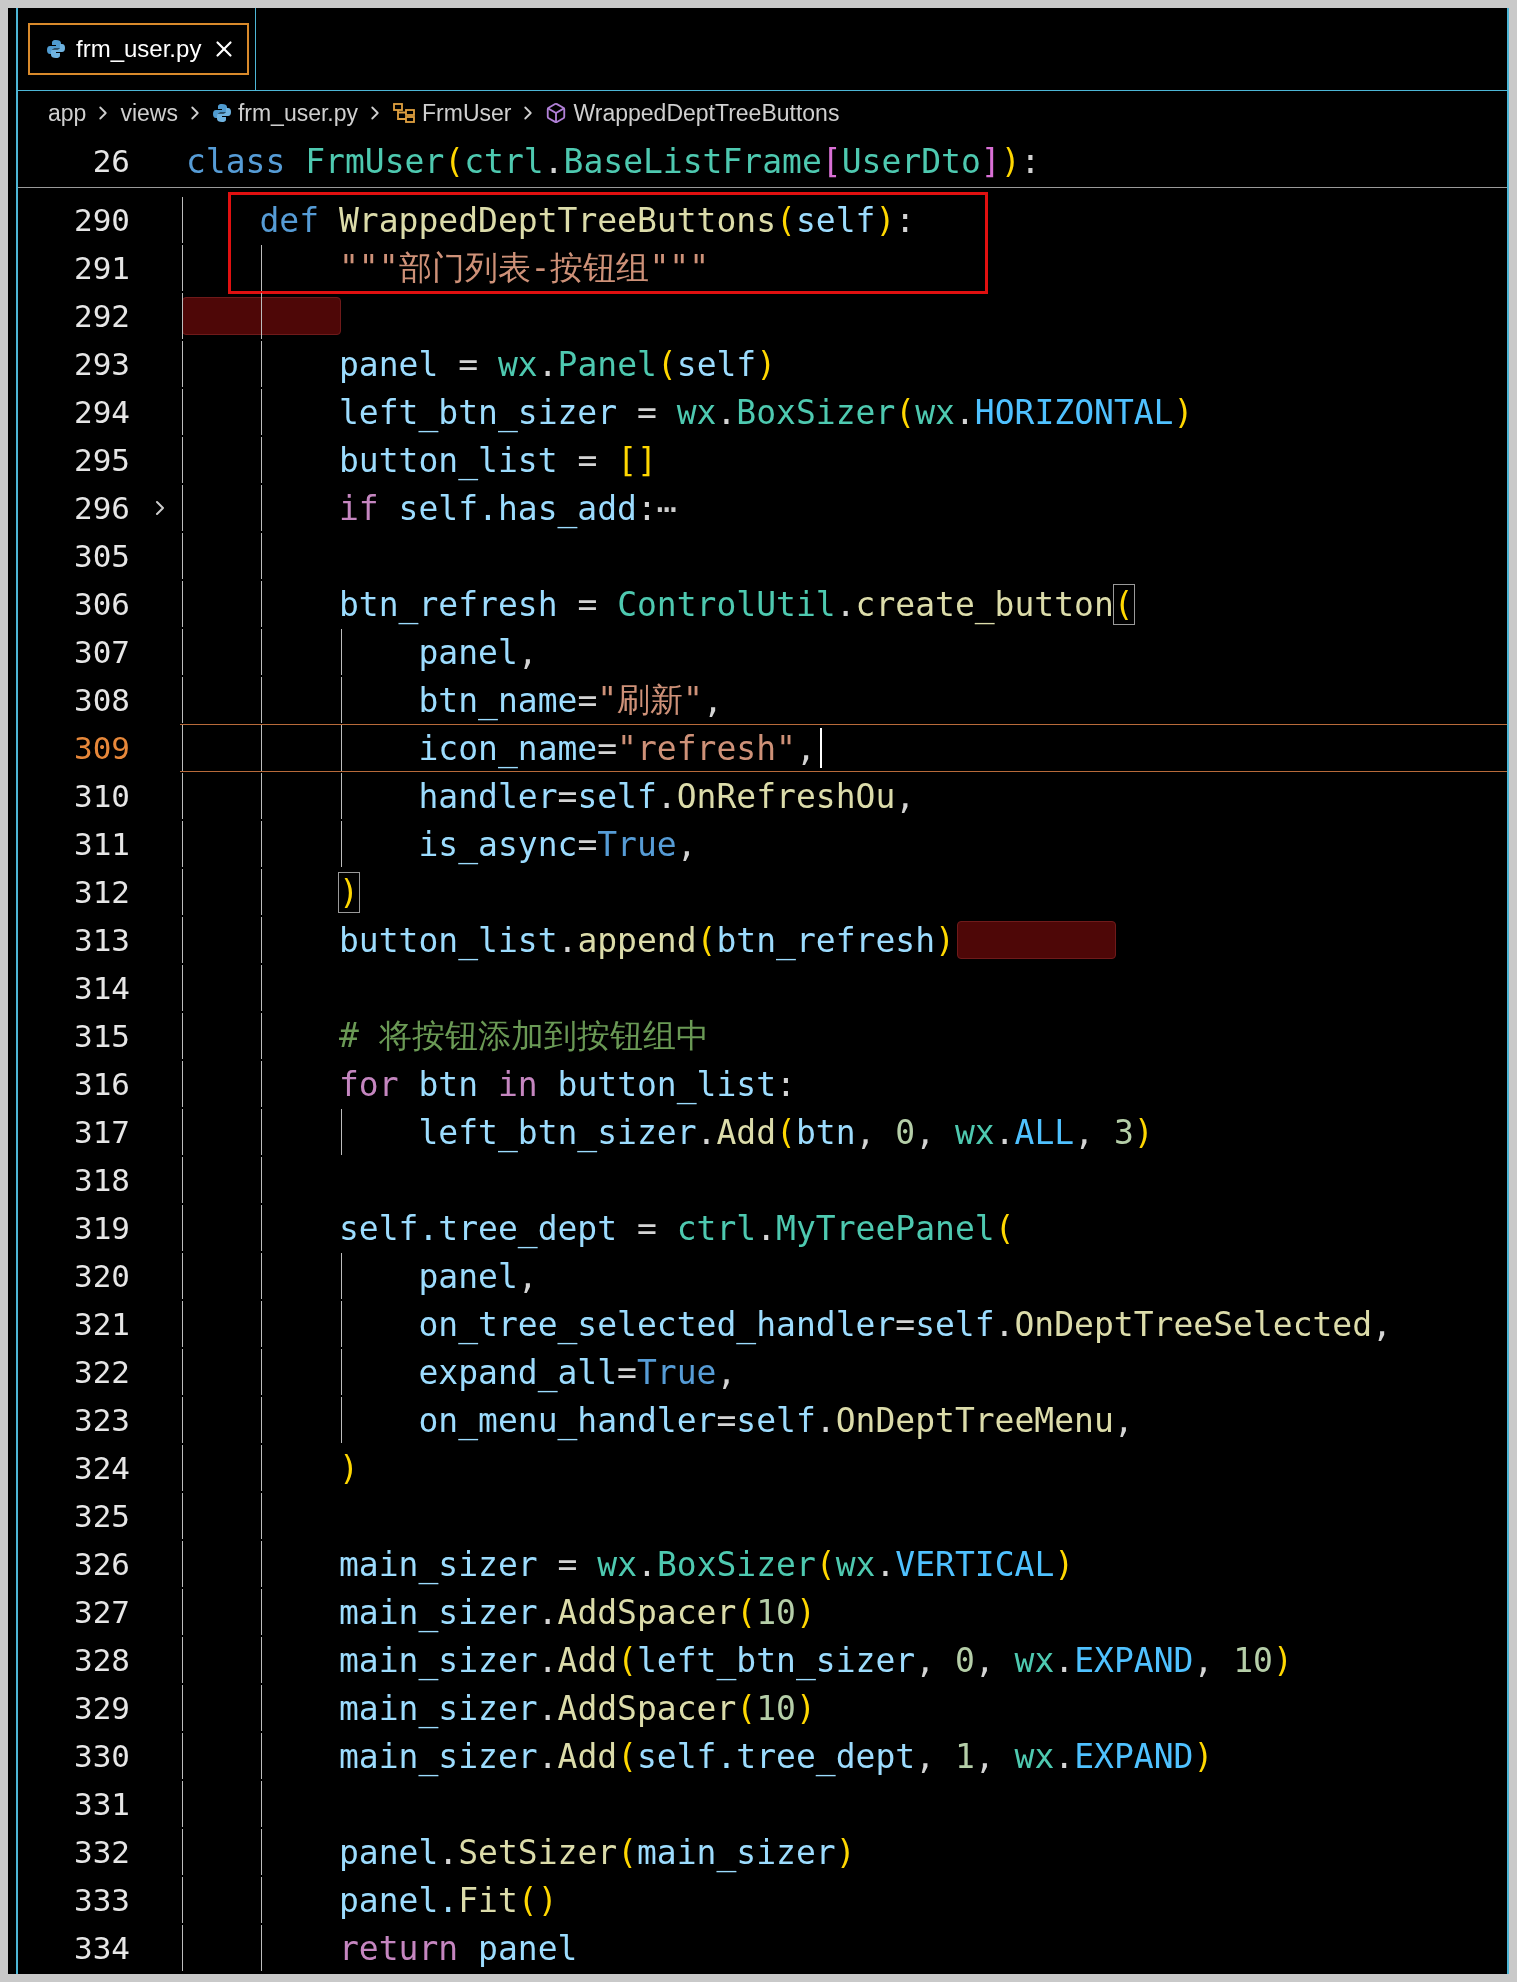 The height and width of the screenshot is (1982, 1517). I want to click on breadcrumb-item: WrappedDeptTreeButtons, so click(706, 113).